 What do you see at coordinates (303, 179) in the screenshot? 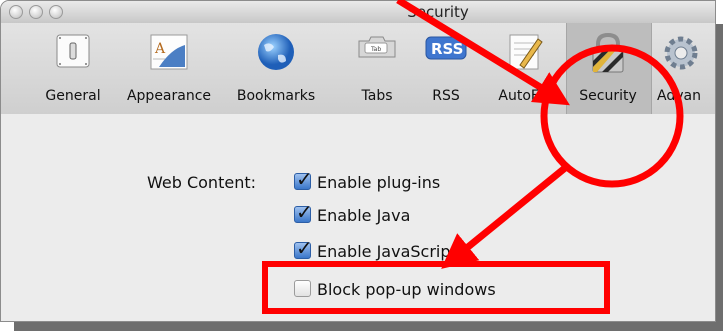
I see `enable-plugins-checkbox` at bounding box center [303, 179].